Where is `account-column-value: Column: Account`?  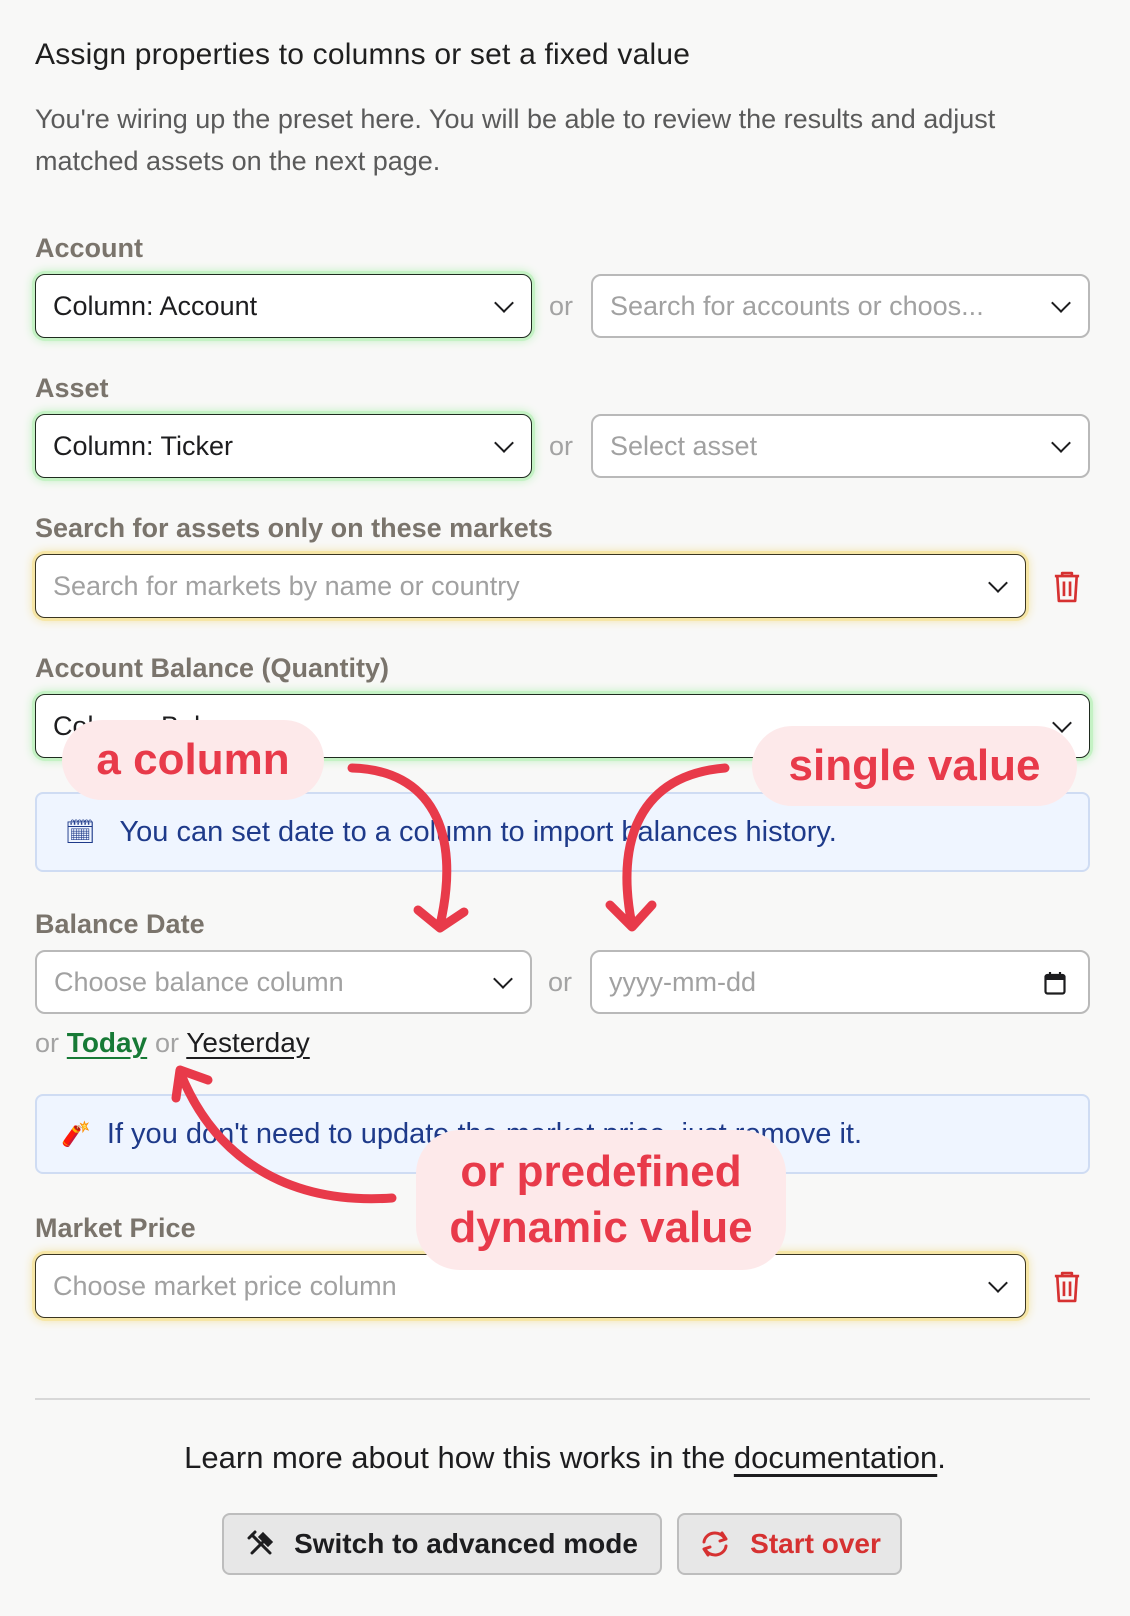 account-column-value: Column: Account is located at coordinates (155, 305).